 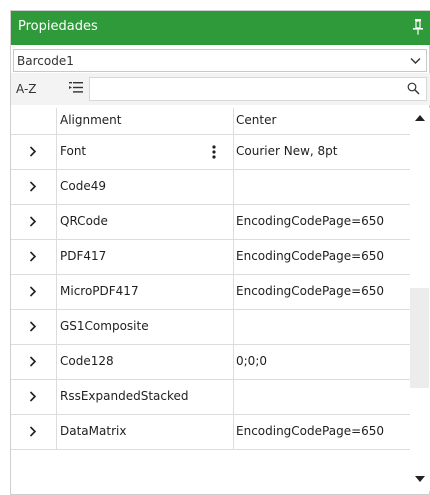 What do you see at coordinates (210, 152) in the screenshot?
I see `property-row: Font Courier New, 8pt` at bounding box center [210, 152].